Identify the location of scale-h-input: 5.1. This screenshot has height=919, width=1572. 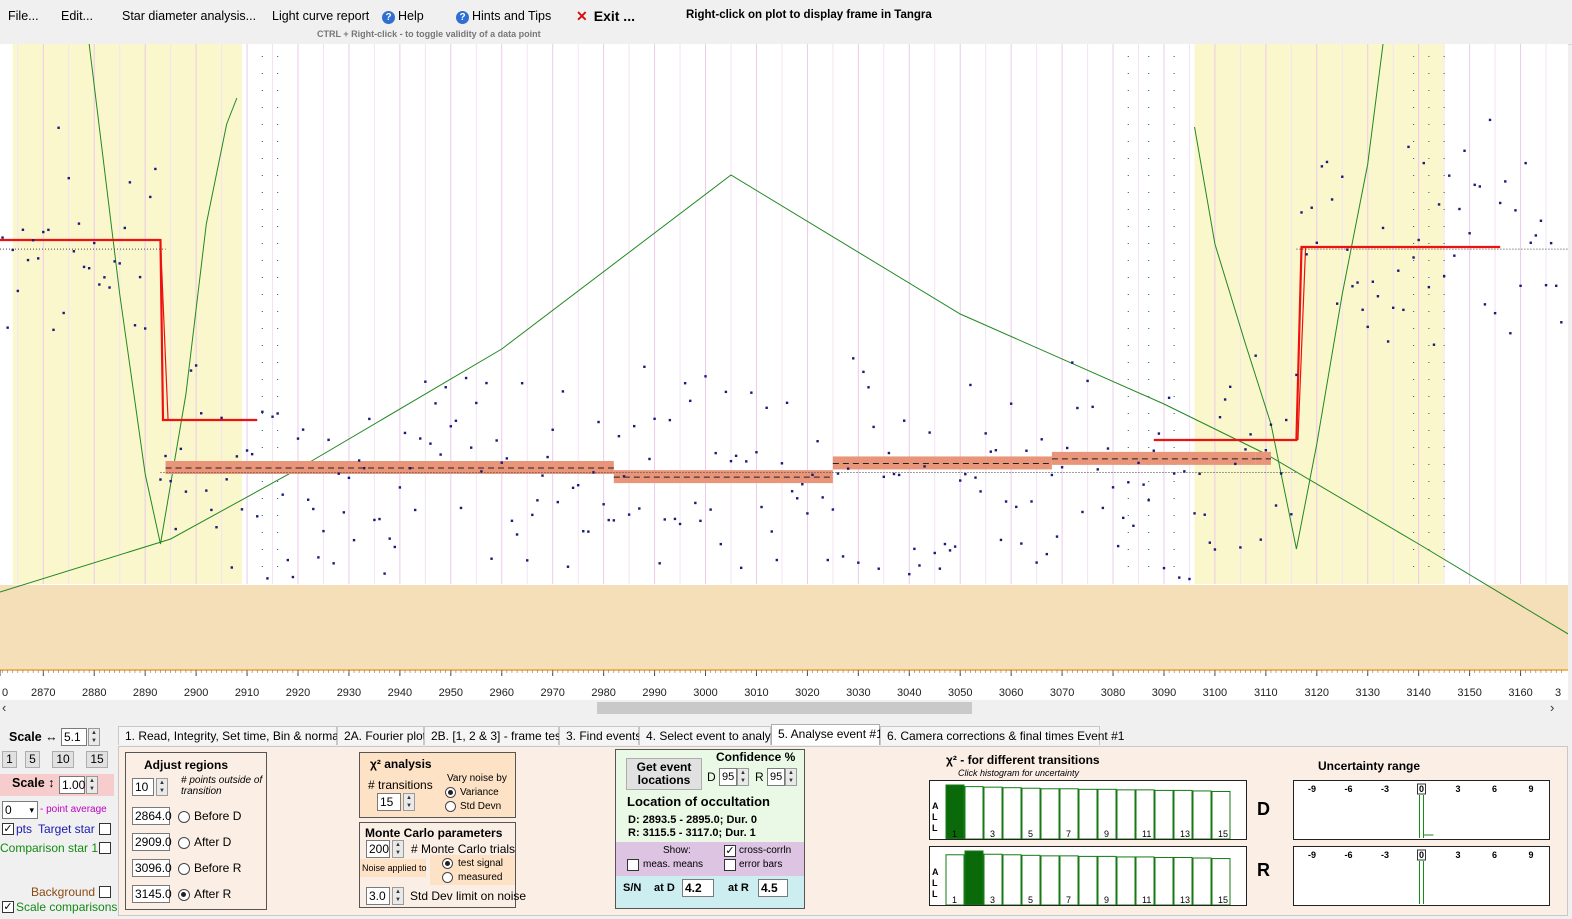
(74, 737).